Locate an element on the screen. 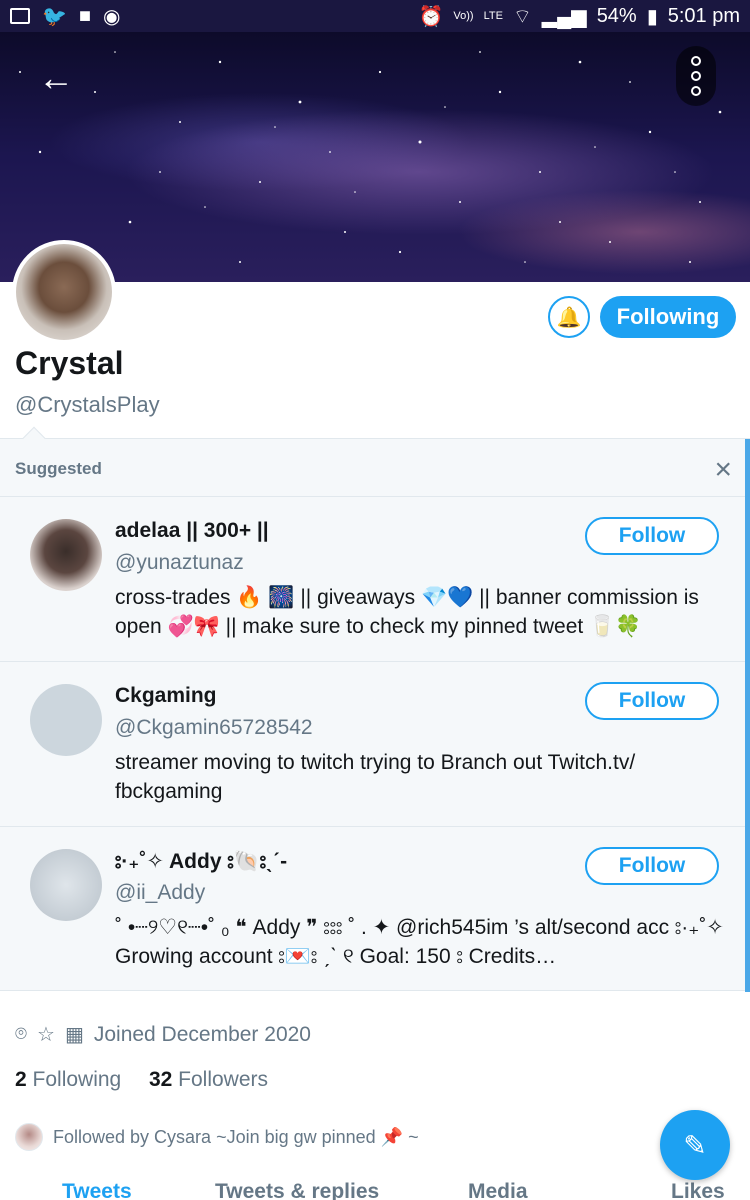 Image resolution: width=750 pixels, height=1200 pixels. gallery-icon is located at coordinates (20, 16).